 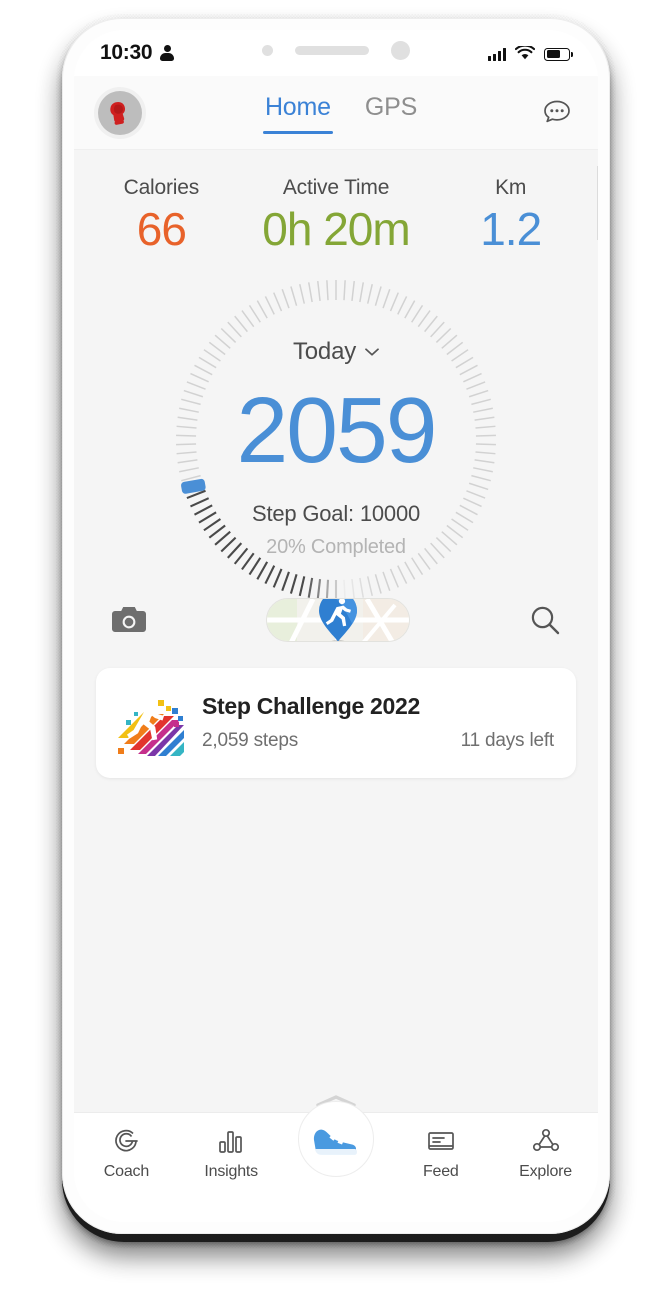 I want to click on nav-label: Explore, so click(x=546, y=1171).